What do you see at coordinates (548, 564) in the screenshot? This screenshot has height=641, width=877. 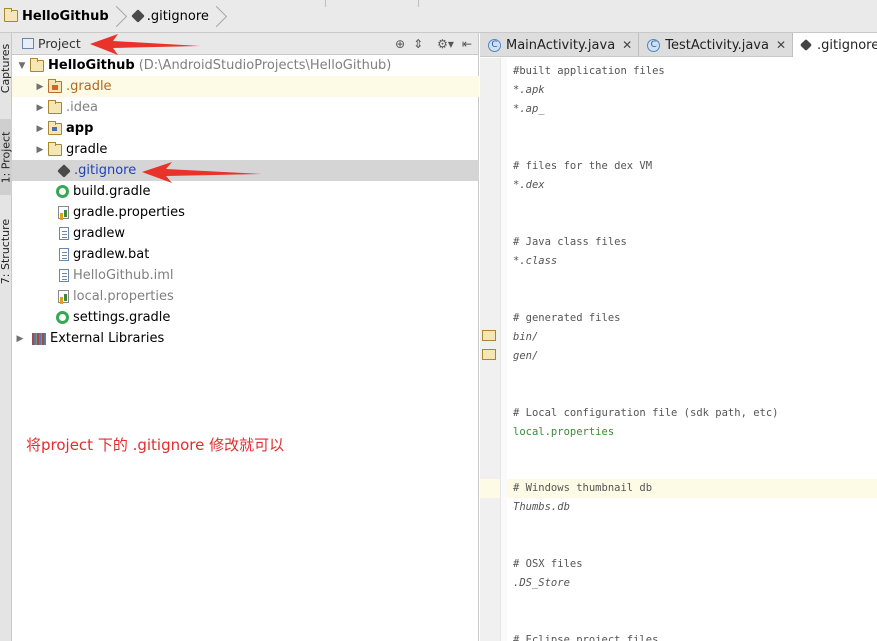 I see `code-line: # OSX files` at bounding box center [548, 564].